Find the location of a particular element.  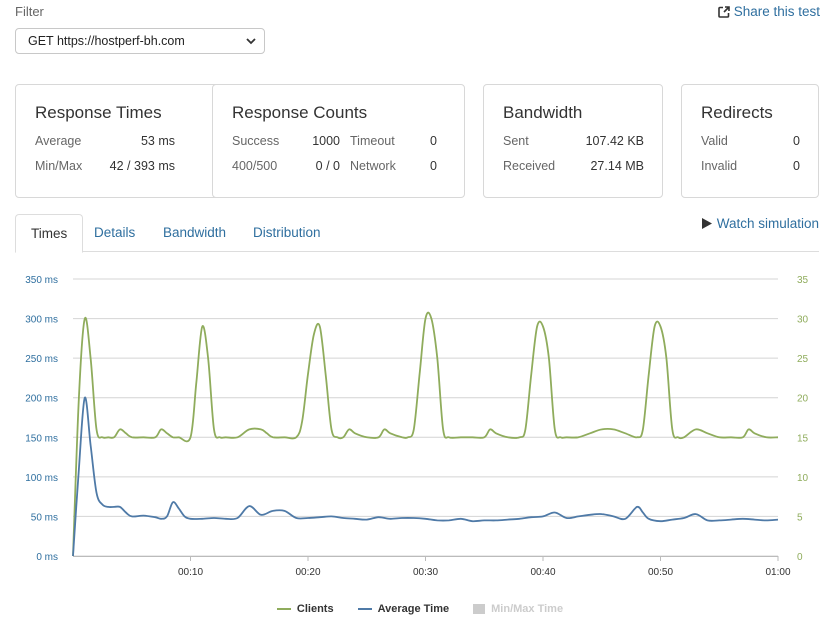

y-left-tick-label: 150 ms is located at coordinates (41, 438).